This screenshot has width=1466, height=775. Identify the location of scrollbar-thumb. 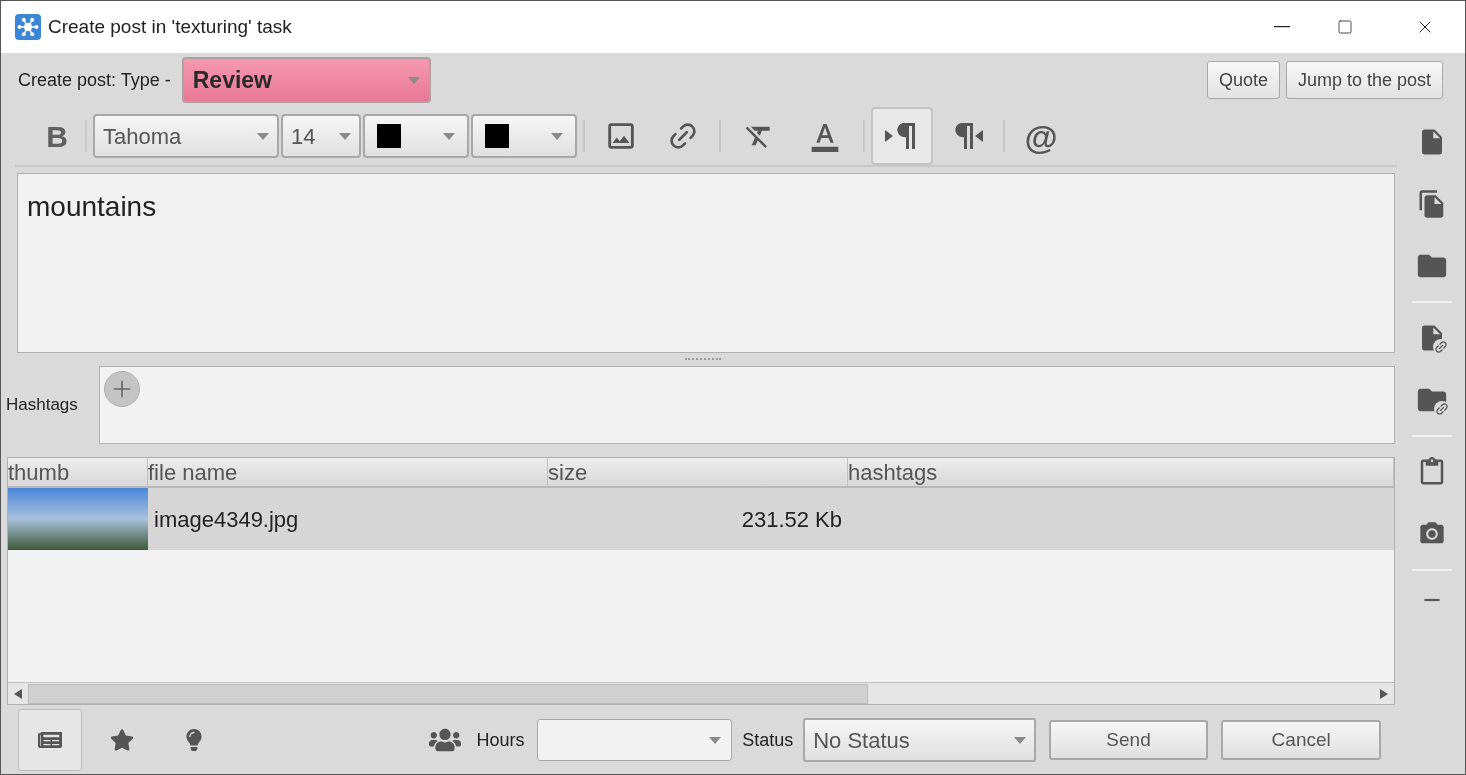
(448, 693).